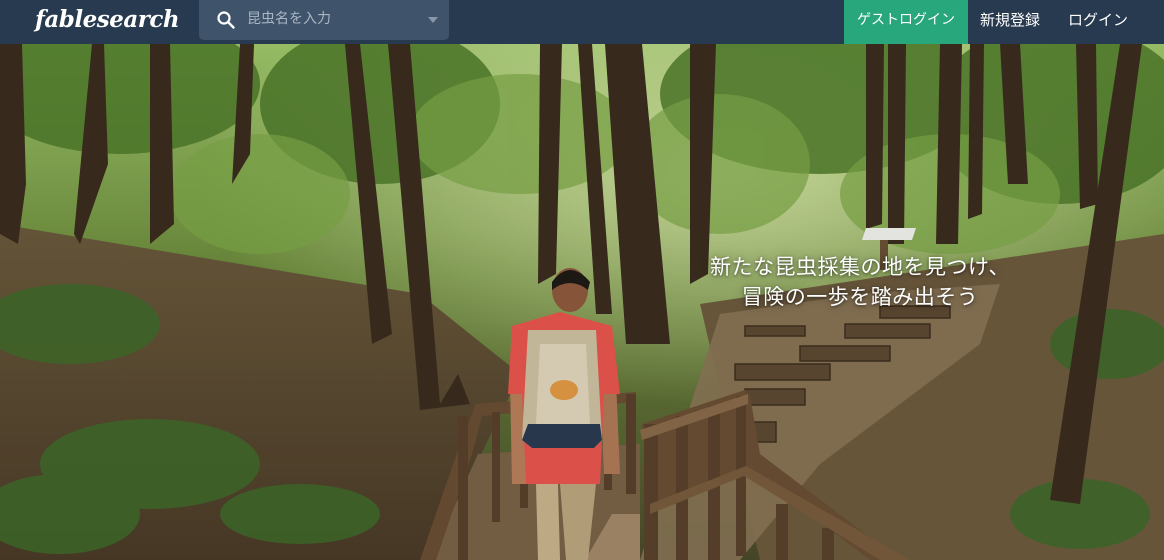 The image size is (1164, 560). I want to click on insect-search, so click(324, 20).